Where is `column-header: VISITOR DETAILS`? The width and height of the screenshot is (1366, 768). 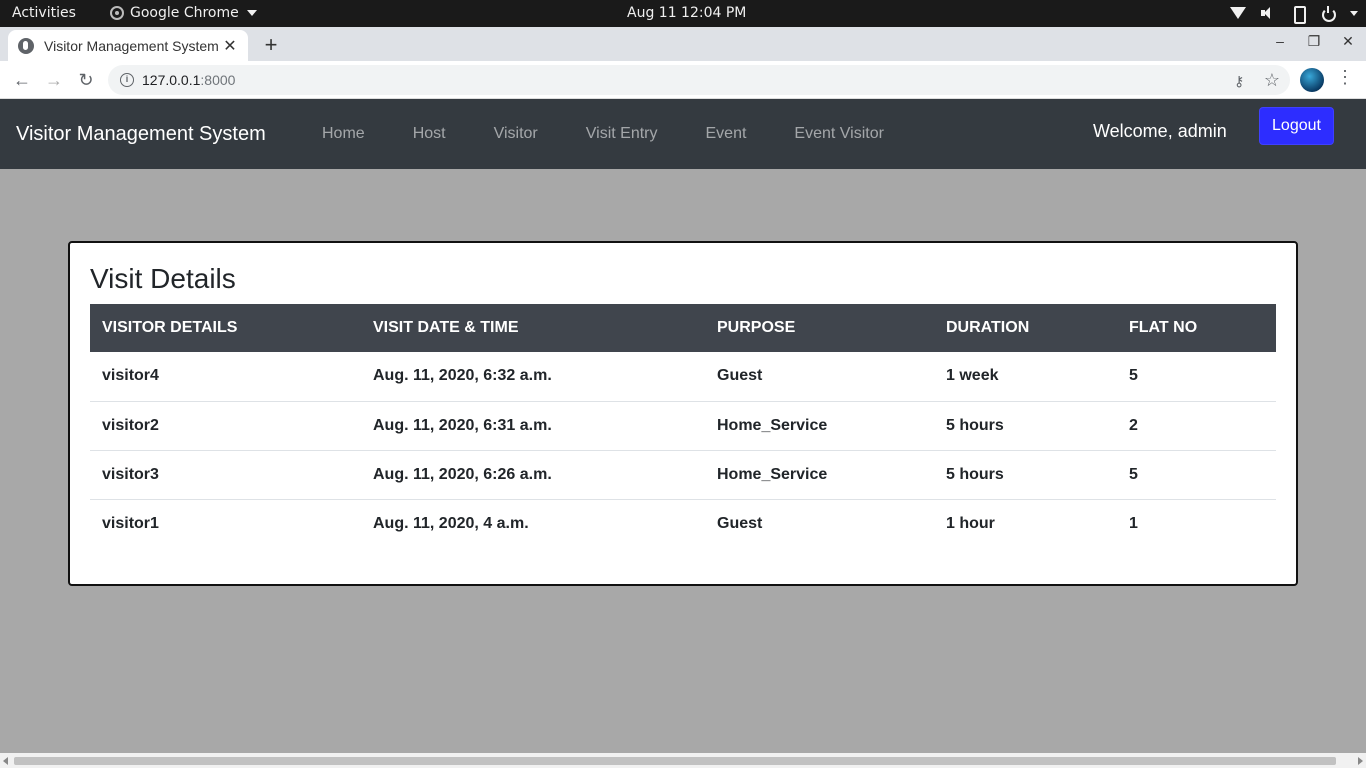
column-header: VISITOR DETAILS is located at coordinates (170, 327).